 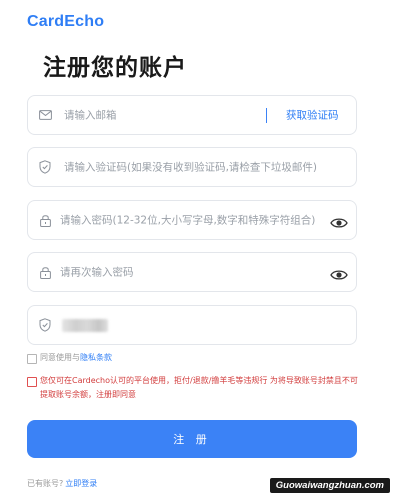 What do you see at coordinates (192, 115) in the screenshot?
I see `email-field: 请输入邮箱 获取验证码` at bounding box center [192, 115].